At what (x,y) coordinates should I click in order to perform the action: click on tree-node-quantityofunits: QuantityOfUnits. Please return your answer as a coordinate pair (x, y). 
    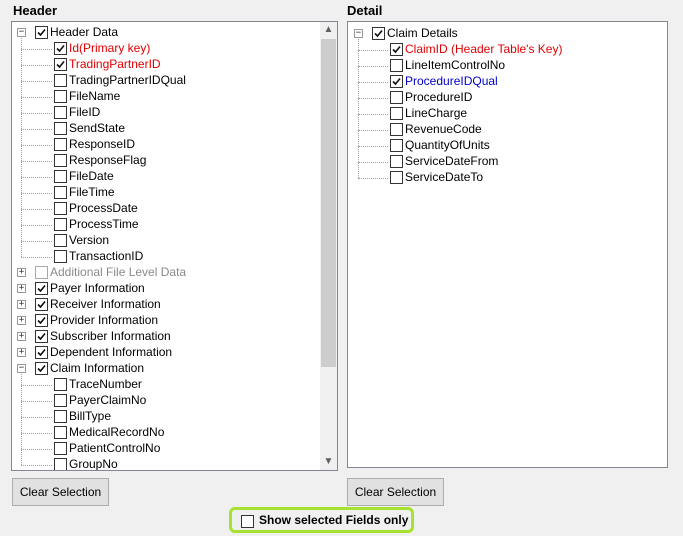
    Looking at the image, I should click on (507, 146).